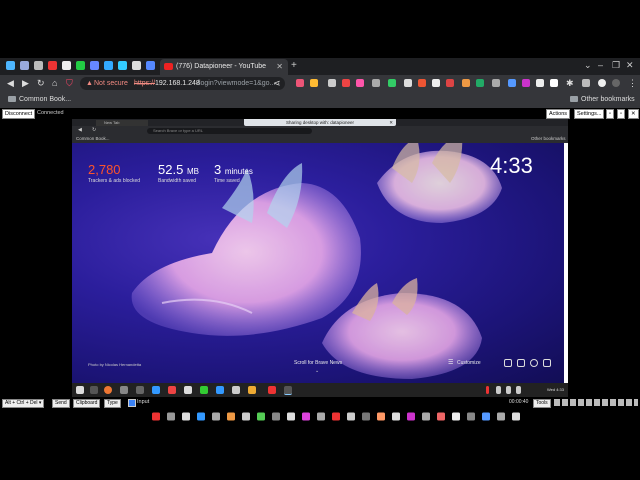 The height and width of the screenshot is (480, 640). What do you see at coordinates (630, 65) in the screenshot?
I see `close-window-icon: ✕` at bounding box center [630, 65].